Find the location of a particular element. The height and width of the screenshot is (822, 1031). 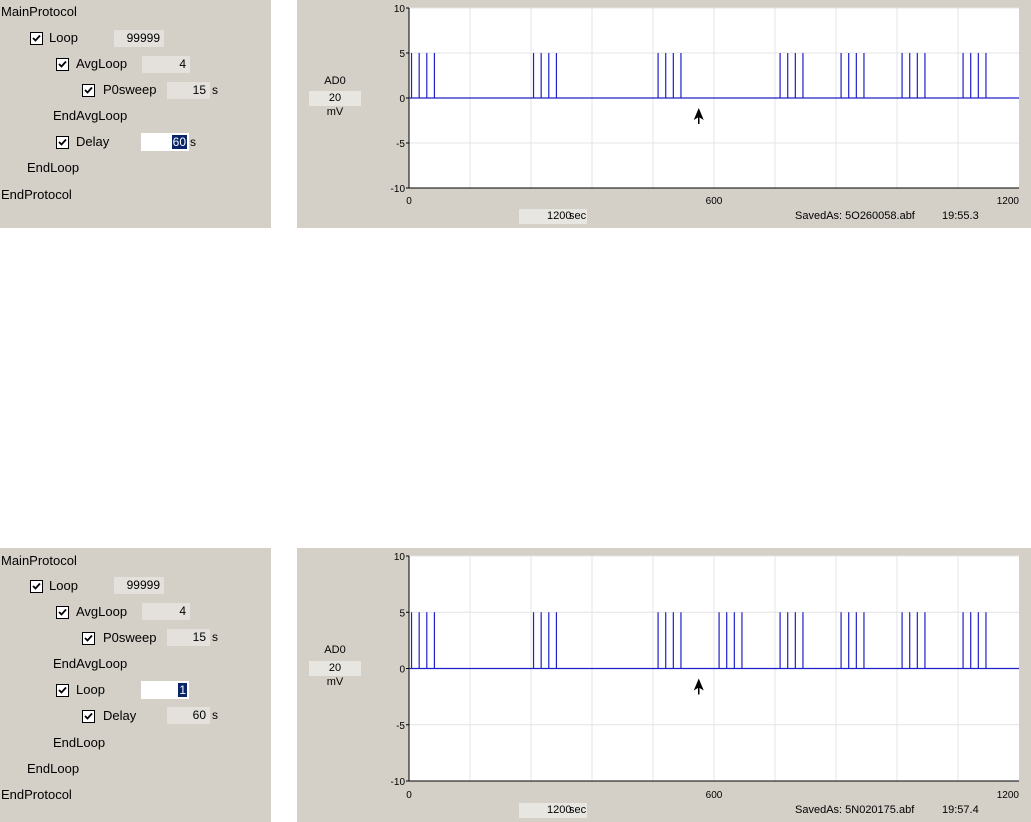

delay-value-selected: 60 is located at coordinates (179, 142).